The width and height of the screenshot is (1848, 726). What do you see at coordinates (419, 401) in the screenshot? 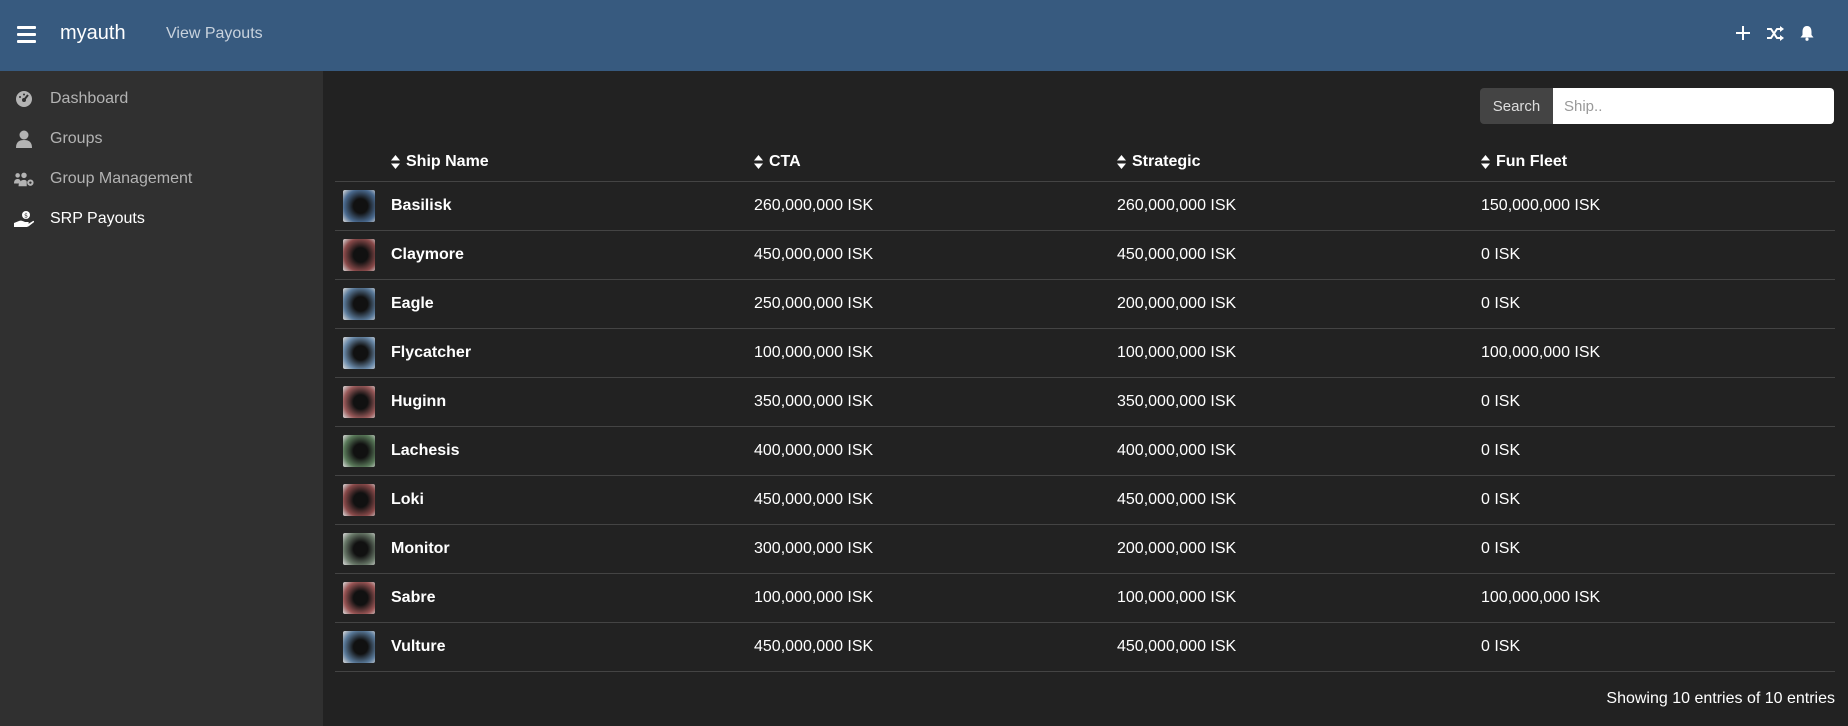
I see `ship-name-cell: Huginn` at bounding box center [419, 401].